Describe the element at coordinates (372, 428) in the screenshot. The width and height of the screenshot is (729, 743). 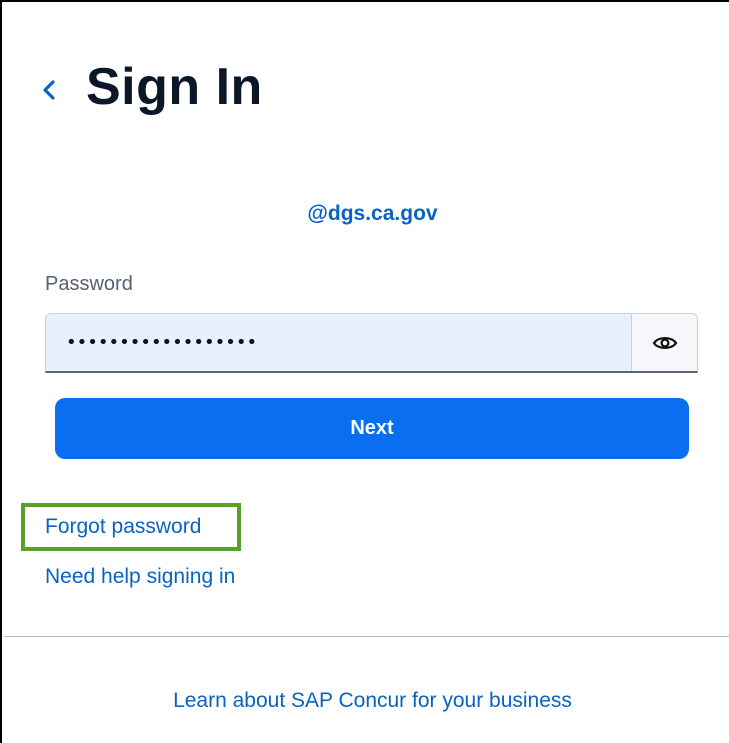
I see `next-button: Next` at that location.